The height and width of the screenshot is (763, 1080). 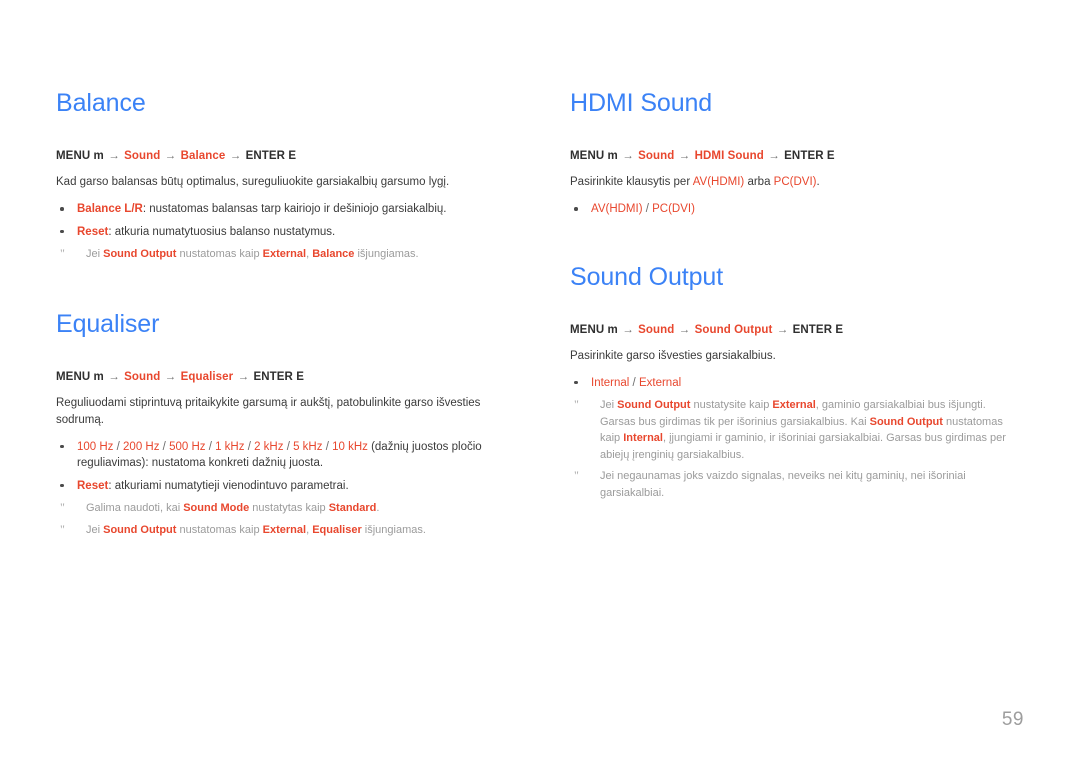 What do you see at coordinates (631, 182) in the screenshot?
I see `text-run: Pasirinkite klausytis per` at bounding box center [631, 182].